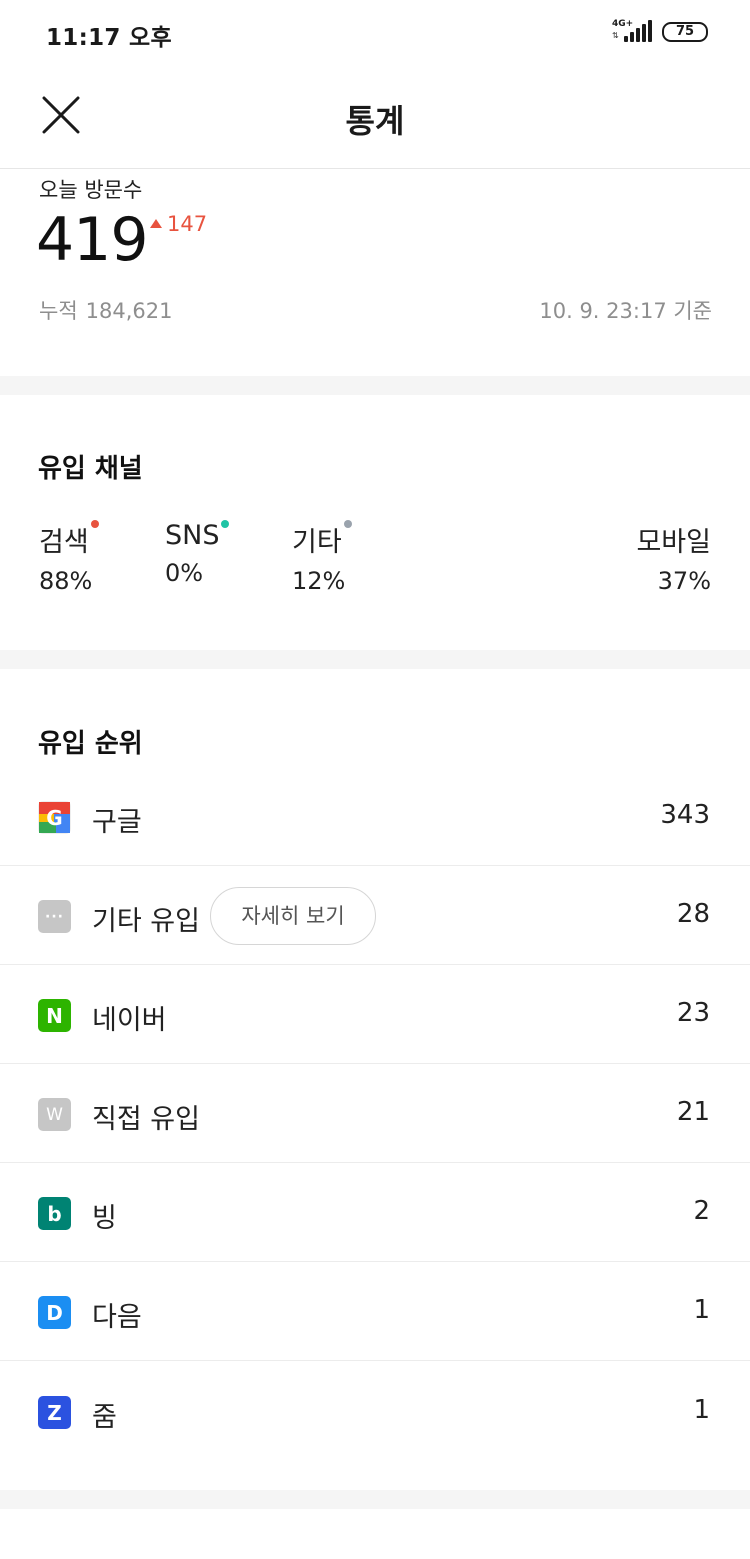  Describe the element at coordinates (58, 311) in the screenshot. I see `cumulative-label: 누적` at that location.